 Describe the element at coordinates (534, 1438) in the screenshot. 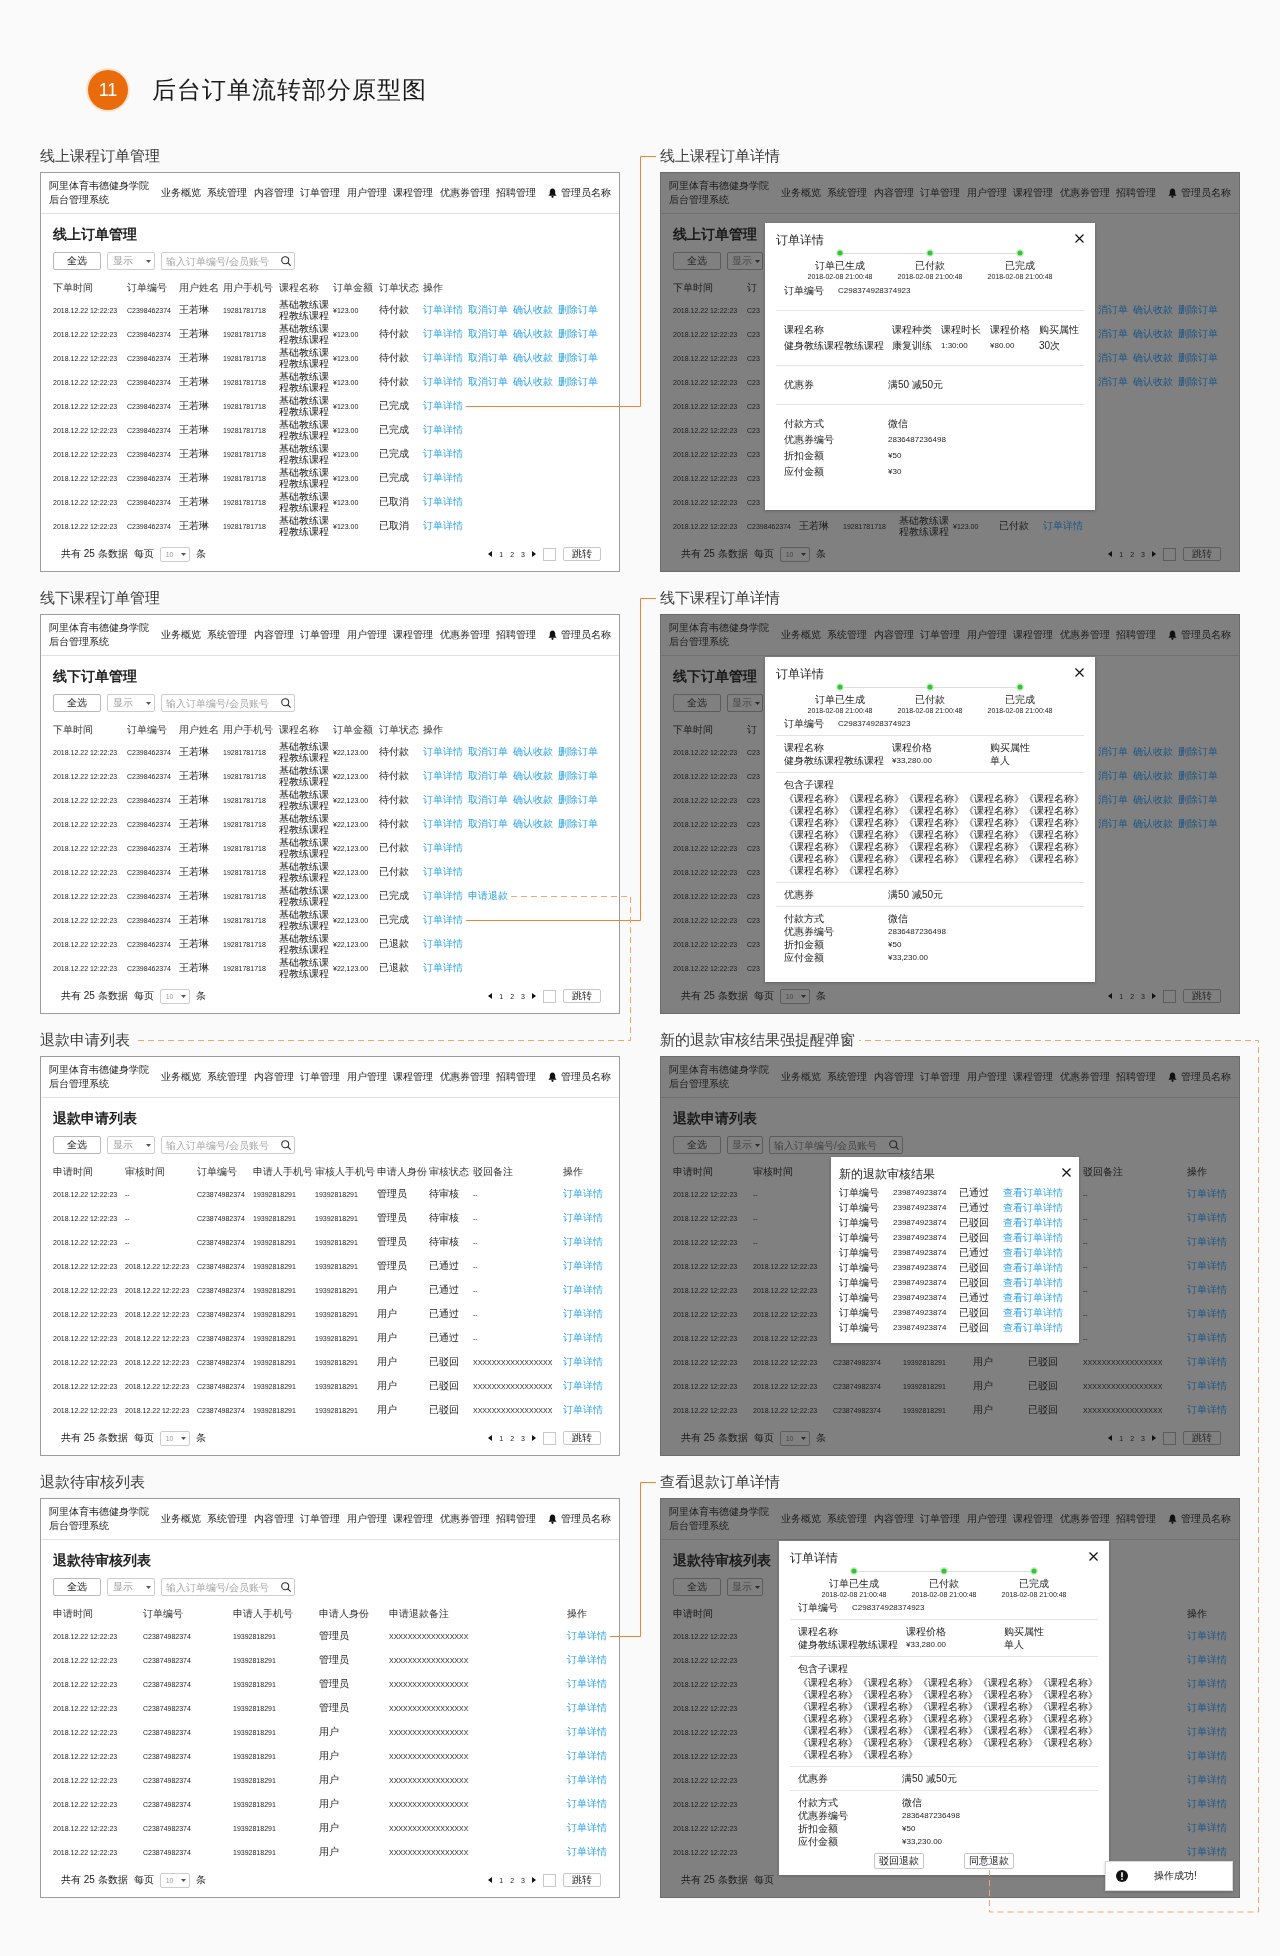

I see `next-page-icon` at that location.